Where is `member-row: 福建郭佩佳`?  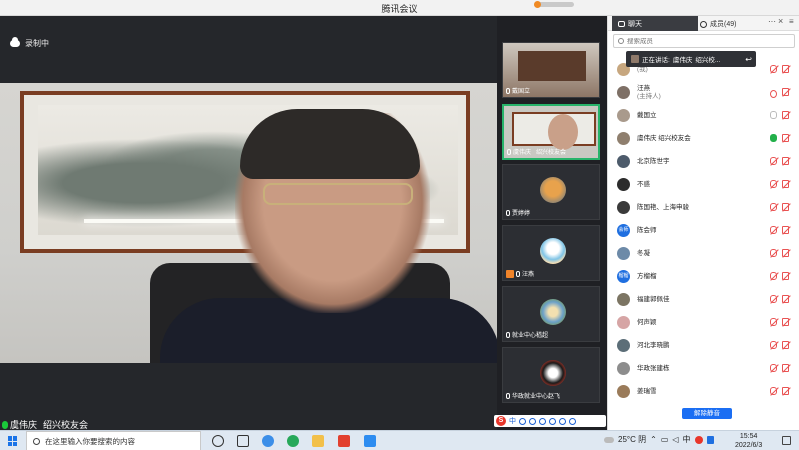 member-row: 福建郭佩佳 is located at coordinates (703, 299).